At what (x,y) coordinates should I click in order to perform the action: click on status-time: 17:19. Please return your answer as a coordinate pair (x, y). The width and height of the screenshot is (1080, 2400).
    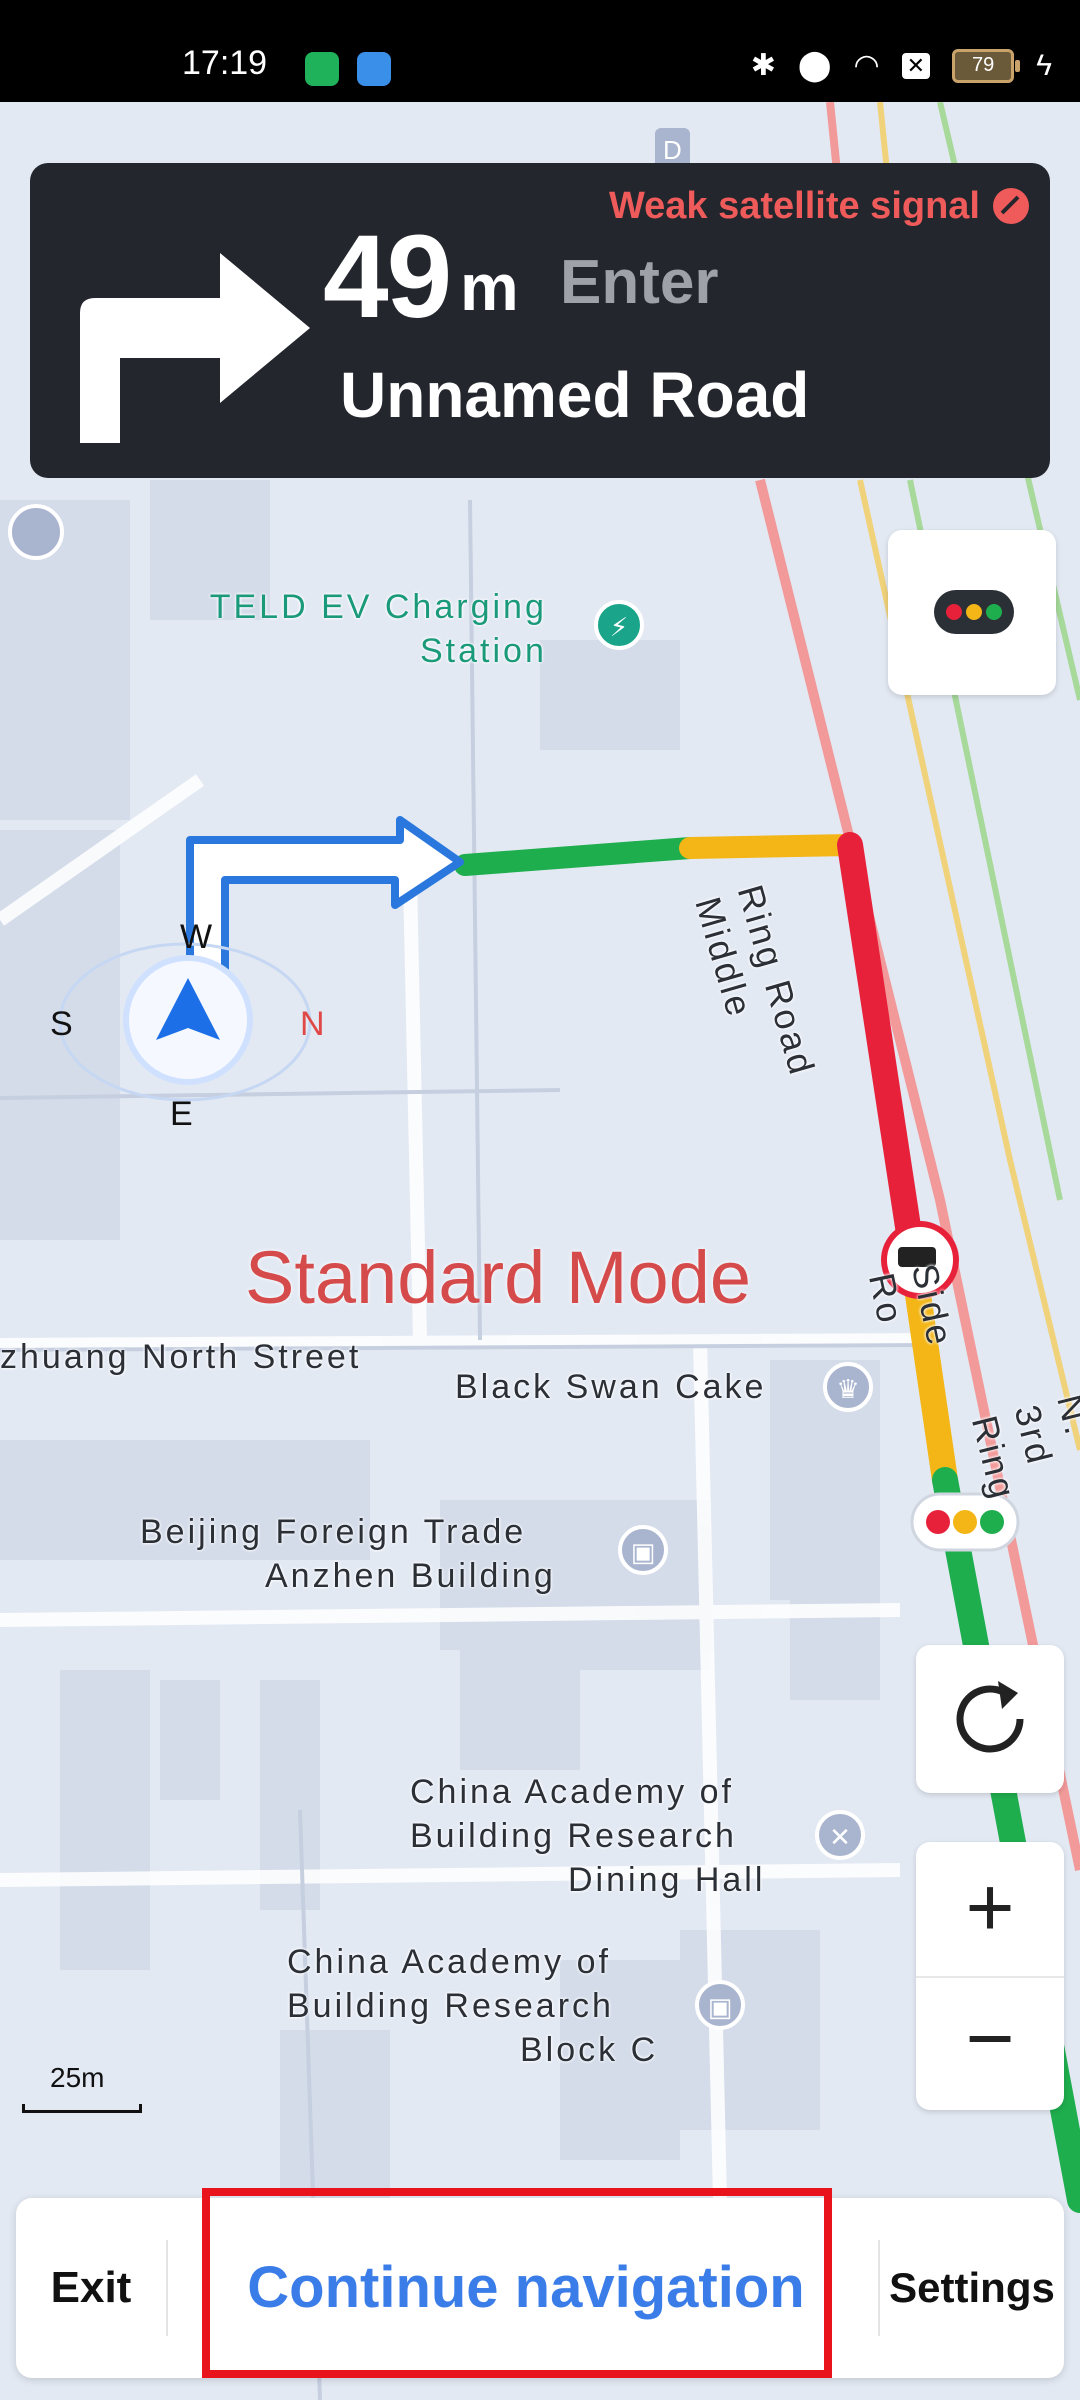
    Looking at the image, I should click on (225, 63).